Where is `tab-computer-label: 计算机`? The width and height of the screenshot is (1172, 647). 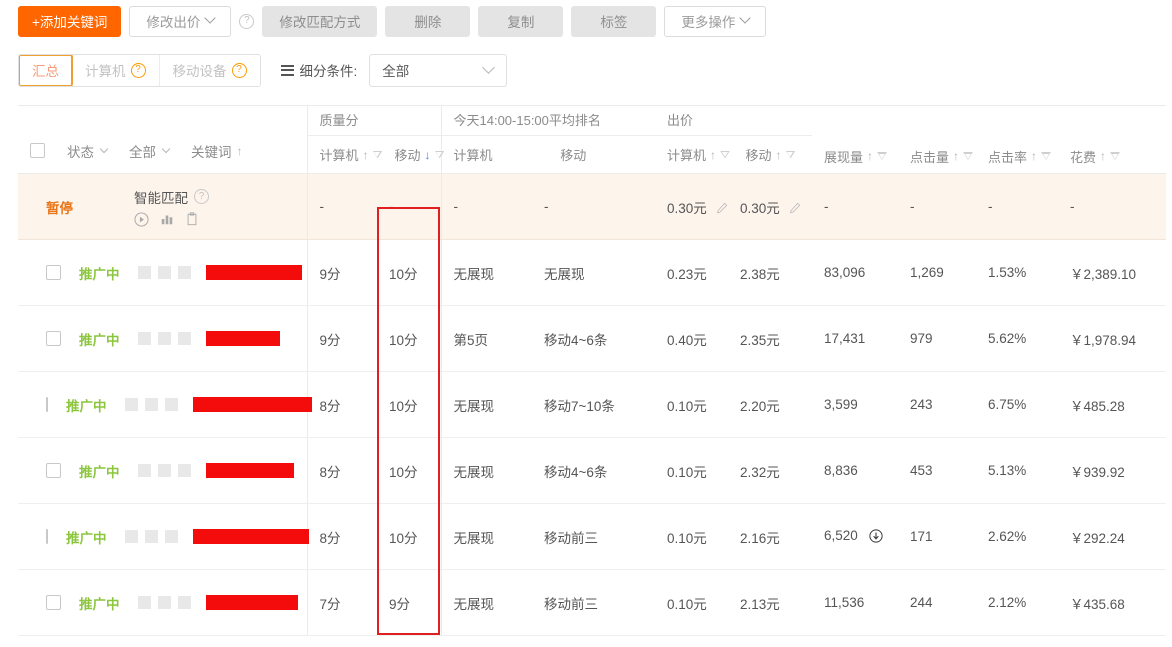
tab-computer-label: 计算机 is located at coordinates (105, 71).